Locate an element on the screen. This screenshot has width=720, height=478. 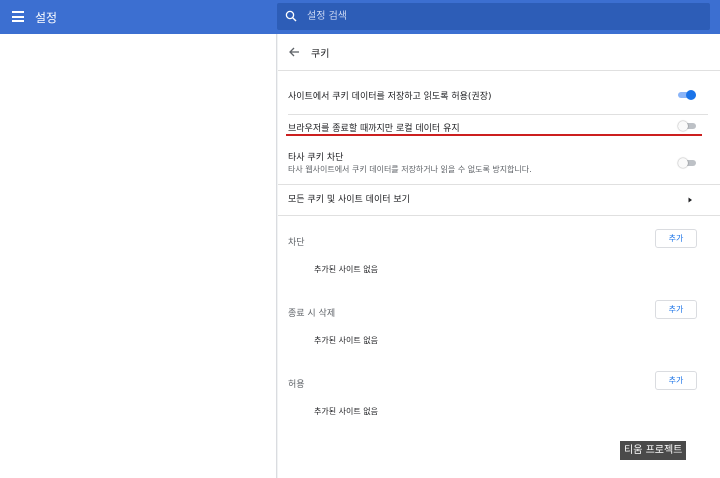
watermark-label: 티움 프로젝트 is located at coordinates (653, 450).